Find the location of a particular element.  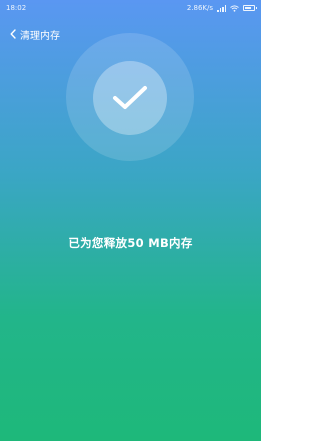

battery-icon is located at coordinates (250, 8).